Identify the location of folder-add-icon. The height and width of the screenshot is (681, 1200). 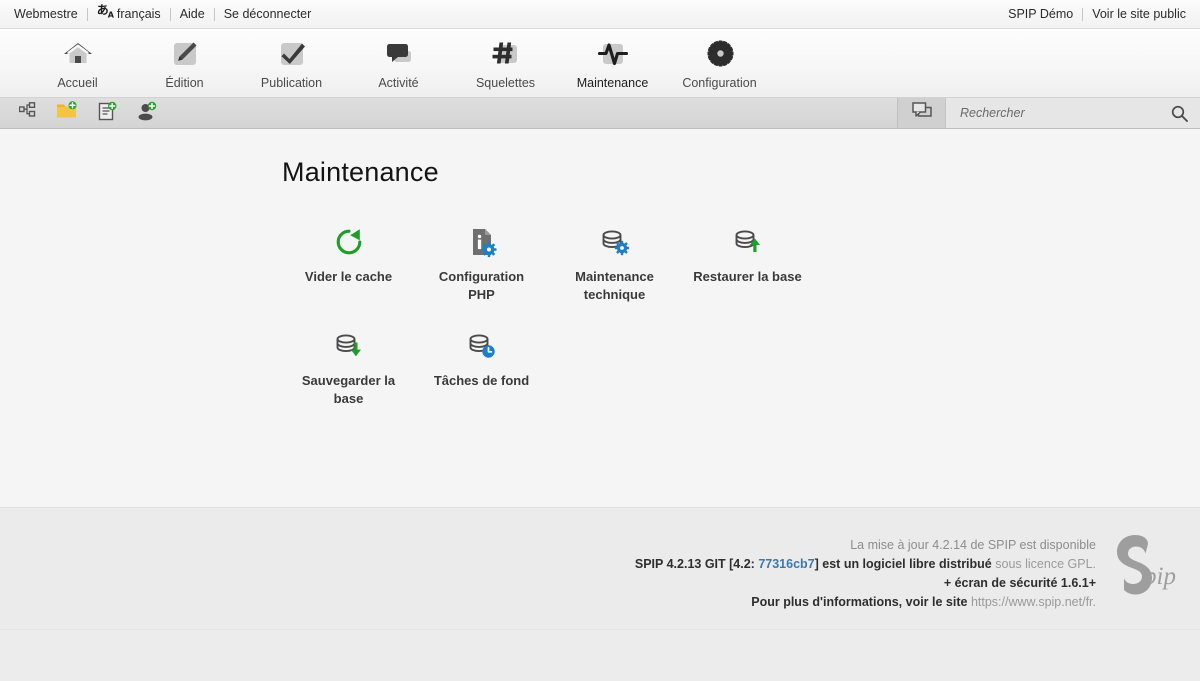
(67, 113).